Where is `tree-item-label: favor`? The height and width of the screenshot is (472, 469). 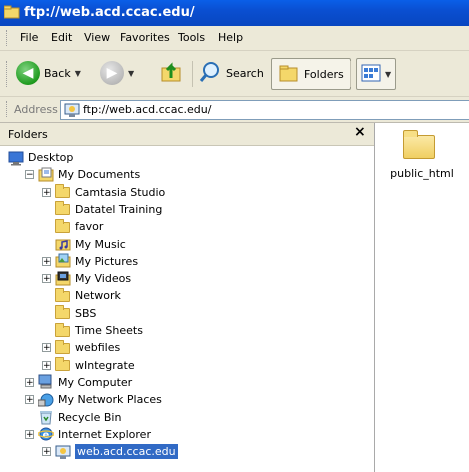 tree-item-label: favor is located at coordinates (89, 227).